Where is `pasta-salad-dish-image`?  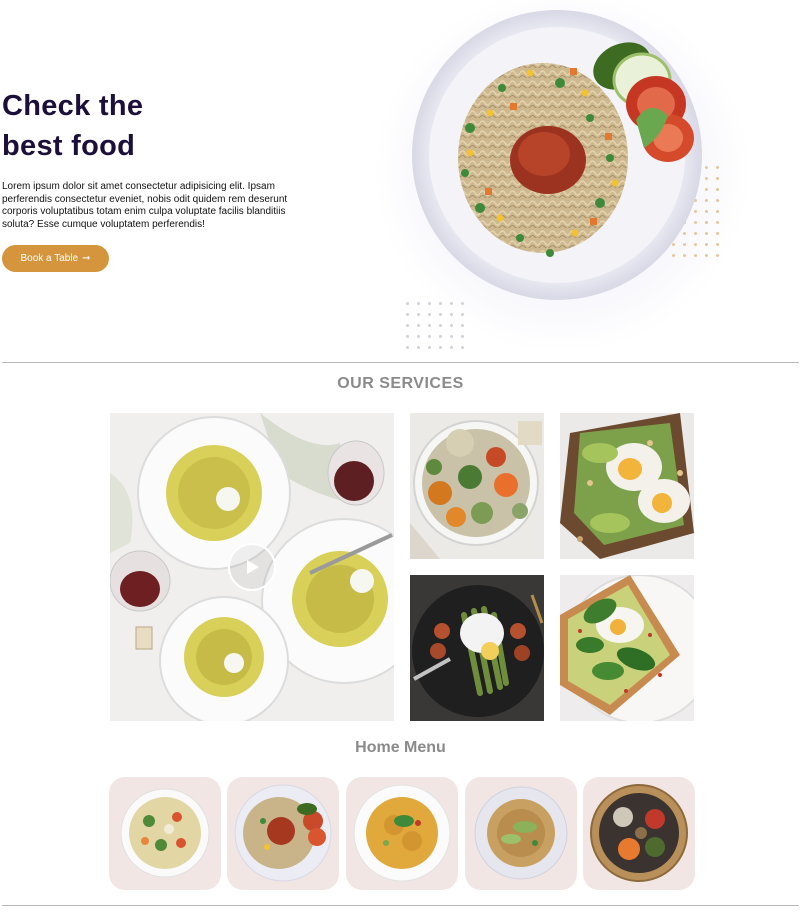 pasta-salad-dish-image is located at coordinates (165, 833).